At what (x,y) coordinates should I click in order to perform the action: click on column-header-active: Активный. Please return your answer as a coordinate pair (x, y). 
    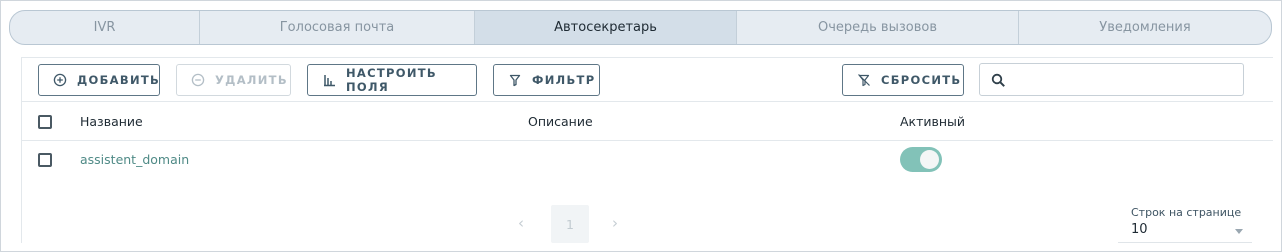
    Looking at the image, I should click on (932, 121).